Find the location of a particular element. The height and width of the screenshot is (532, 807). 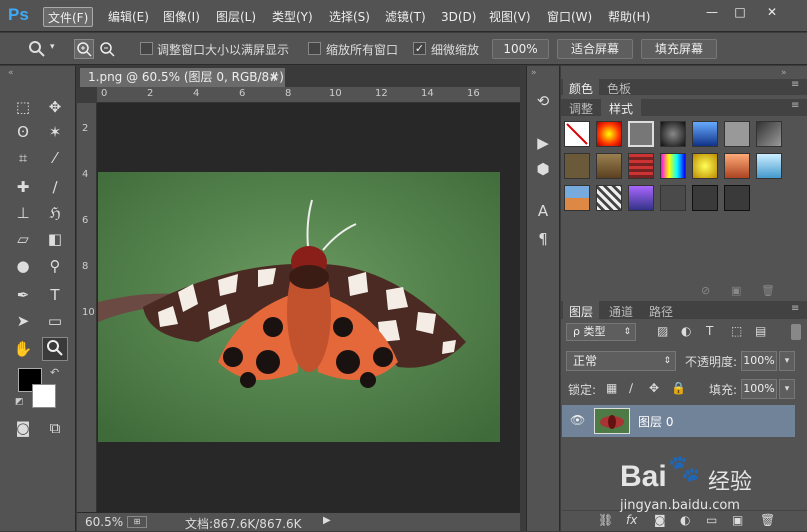

lock-all-icon: 🔒 is located at coordinates (678, 388).